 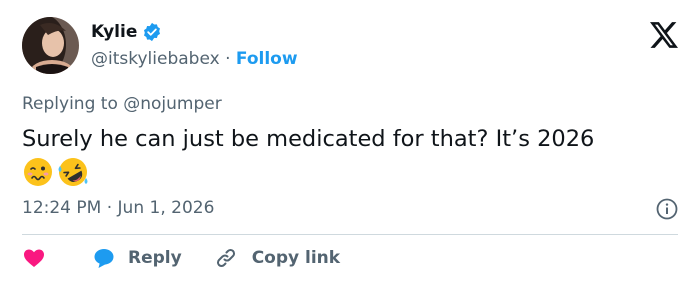 I want to click on heart-icon, so click(x=34, y=258).